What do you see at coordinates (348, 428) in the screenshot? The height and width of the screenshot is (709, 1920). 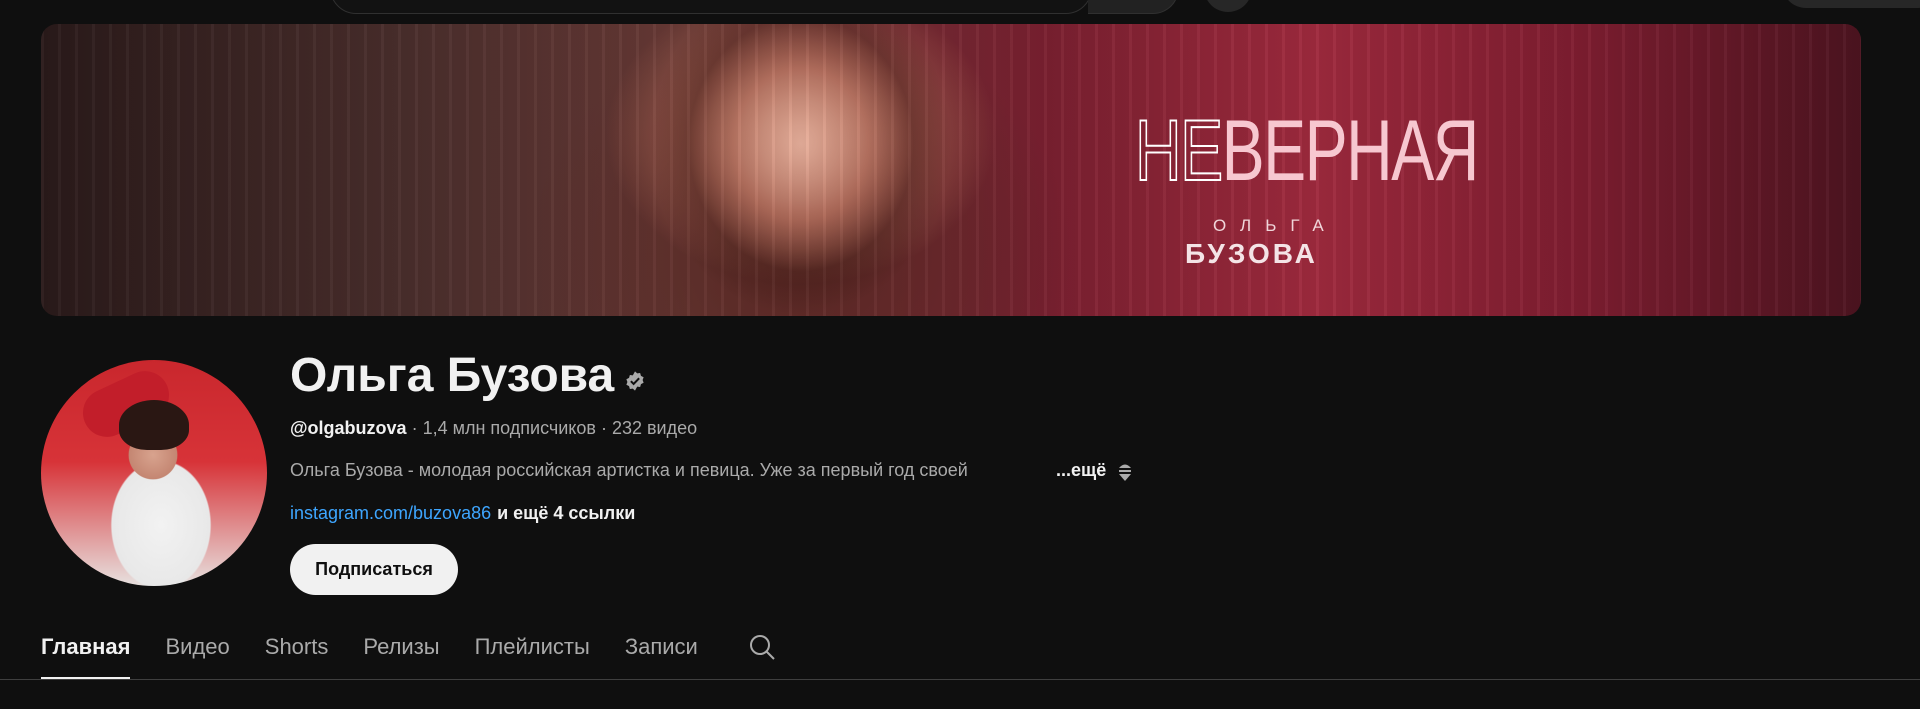 I see `channel-handle: @olgabuzova` at bounding box center [348, 428].